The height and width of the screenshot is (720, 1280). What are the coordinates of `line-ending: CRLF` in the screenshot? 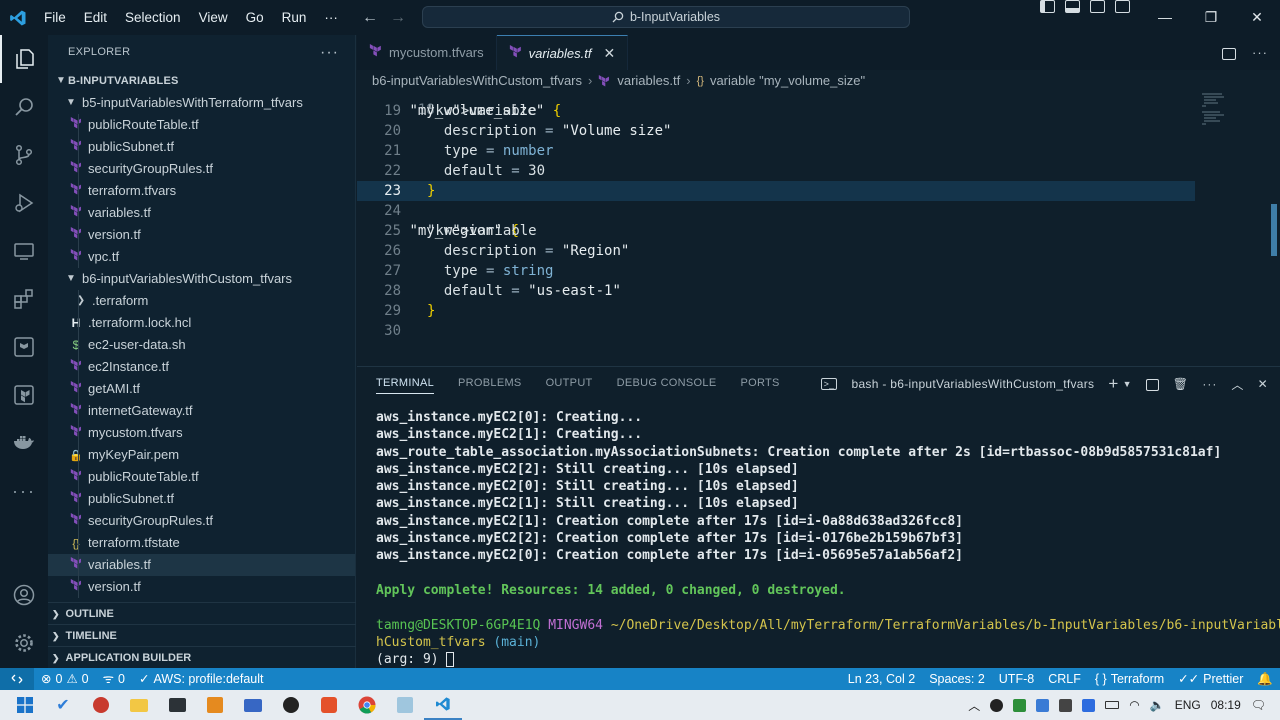 It's located at (1064, 679).